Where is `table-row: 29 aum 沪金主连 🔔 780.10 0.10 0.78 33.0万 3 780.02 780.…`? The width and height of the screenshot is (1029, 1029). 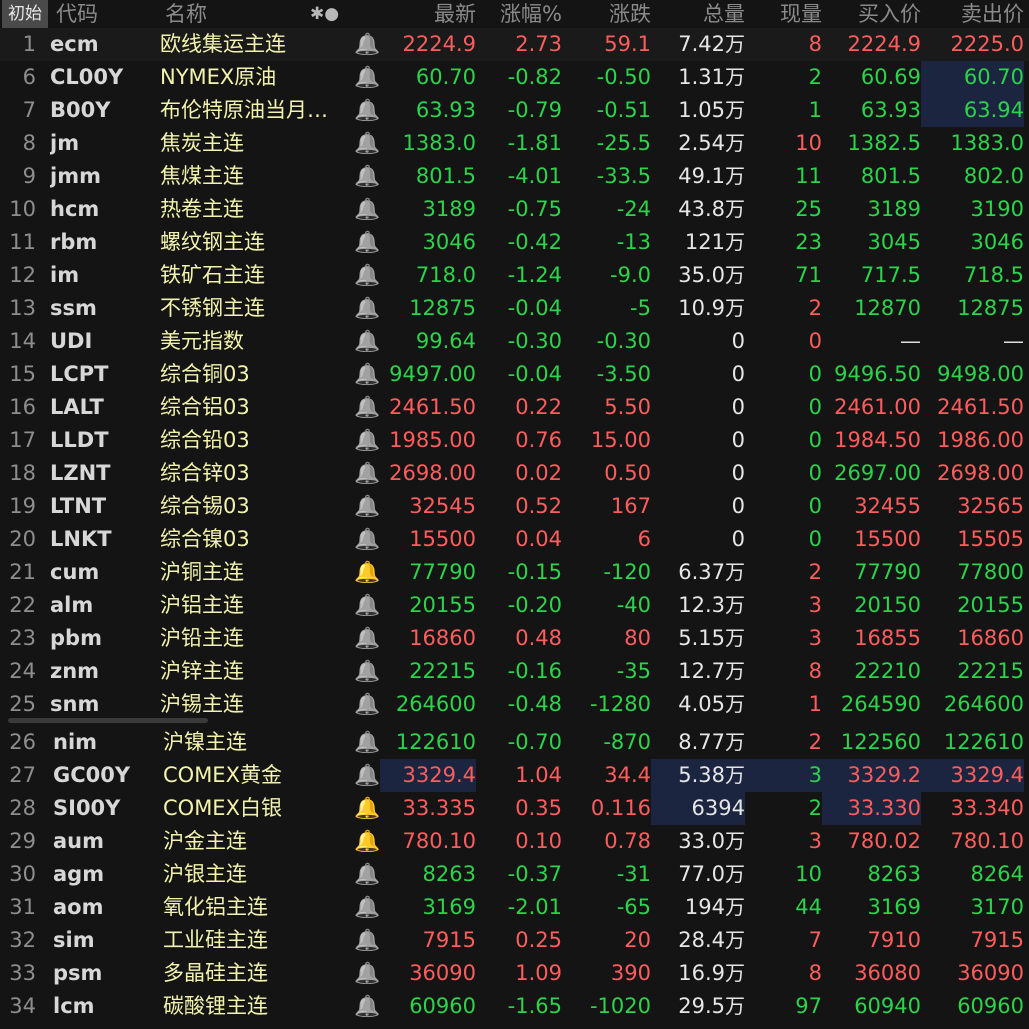 table-row: 29 aum 沪金主连 🔔 780.10 0.10 0.78 33.0万 3 780.02 780.… is located at coordinates (514, 841).